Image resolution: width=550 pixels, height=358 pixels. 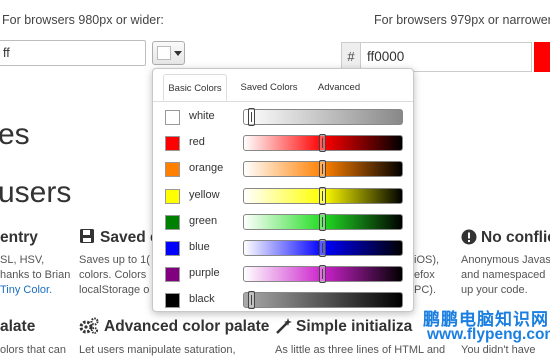 I want to click on feature-title-advanced-palate: Advanced color palate, so click(x=187, y=326).